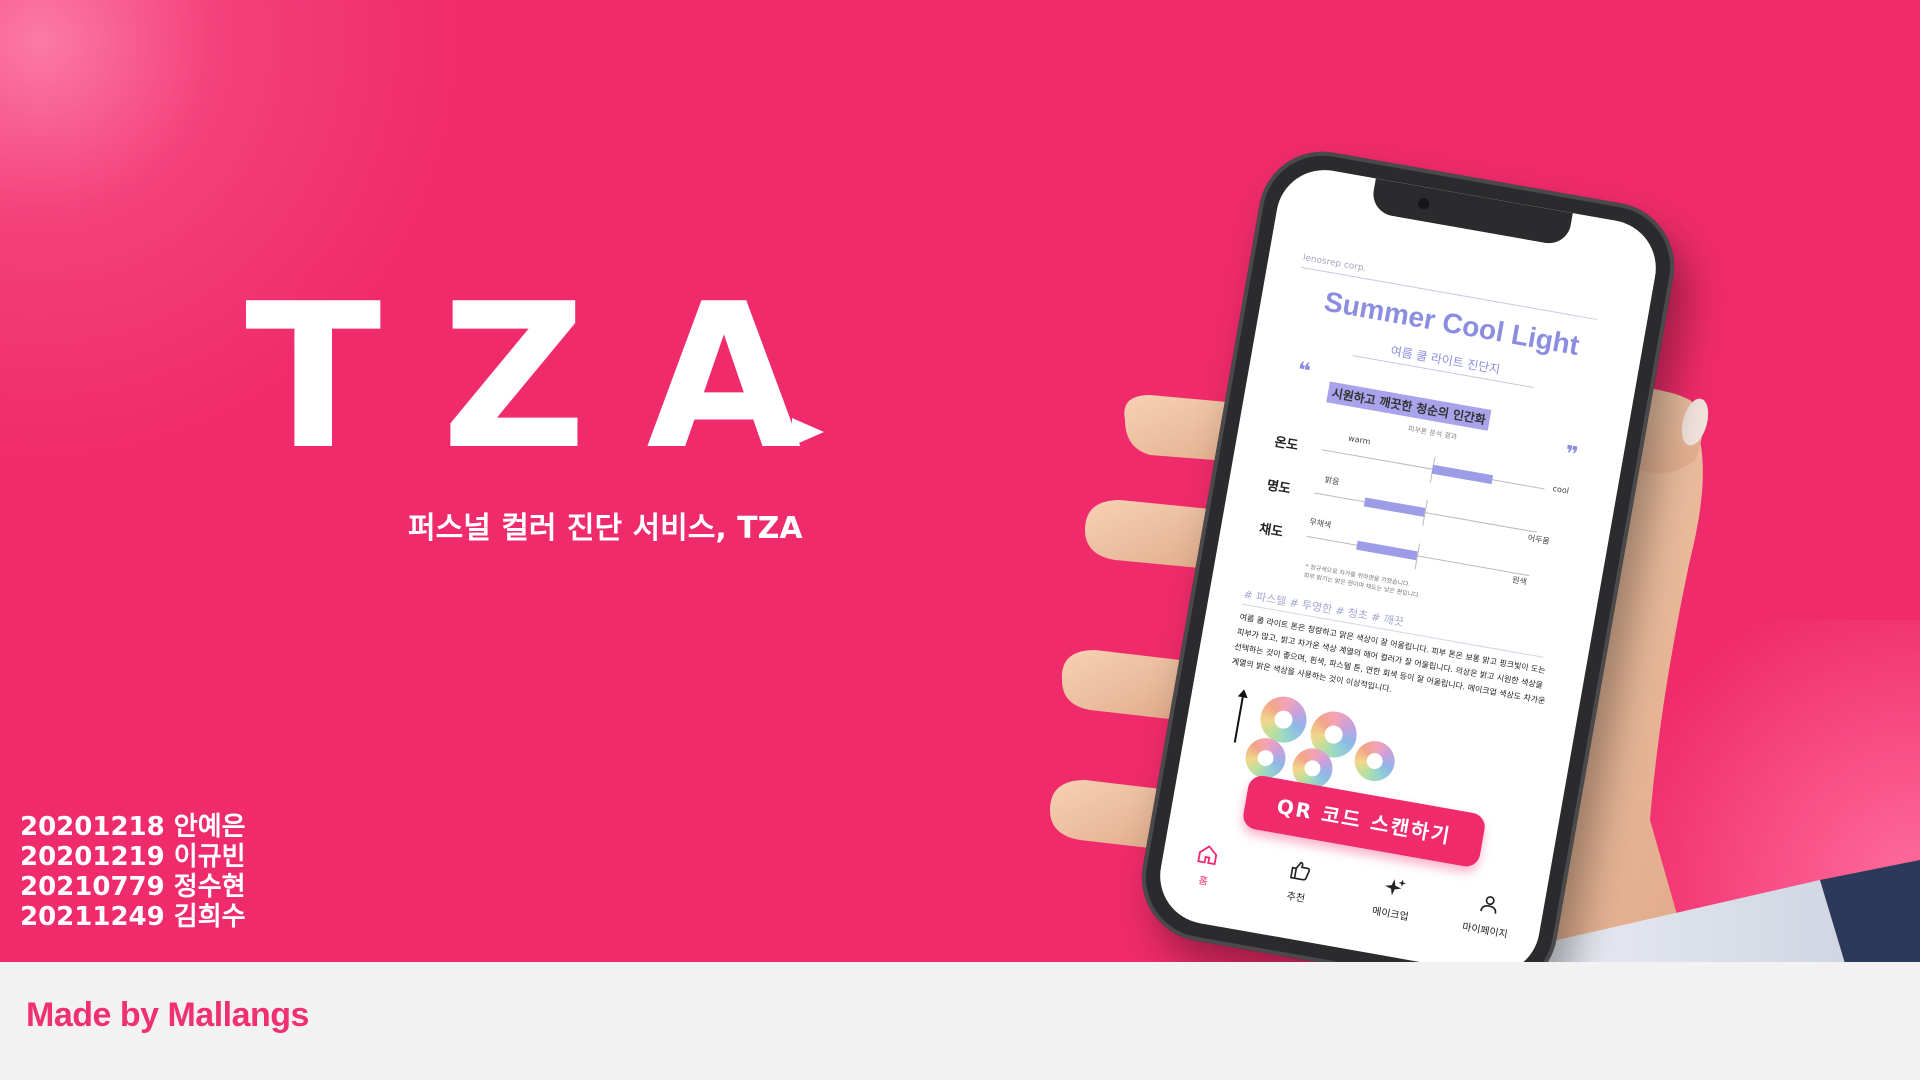 The height and width of the screenshot is (1080, 1920). I want to click on tab-label: 메이크업, so click(1390, 915).